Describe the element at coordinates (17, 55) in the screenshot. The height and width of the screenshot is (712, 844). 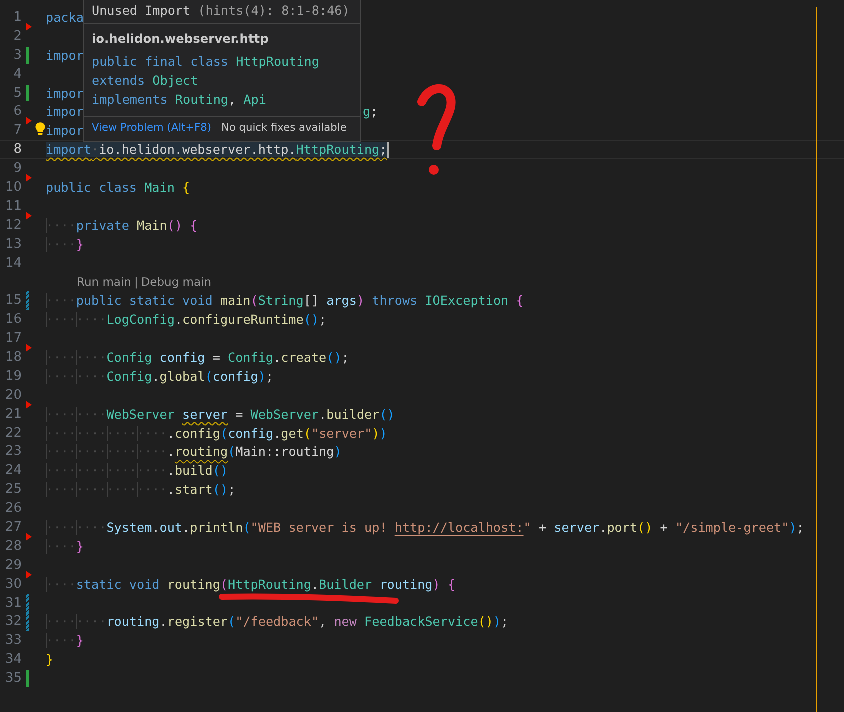
I see `line-number: 3` at that location.